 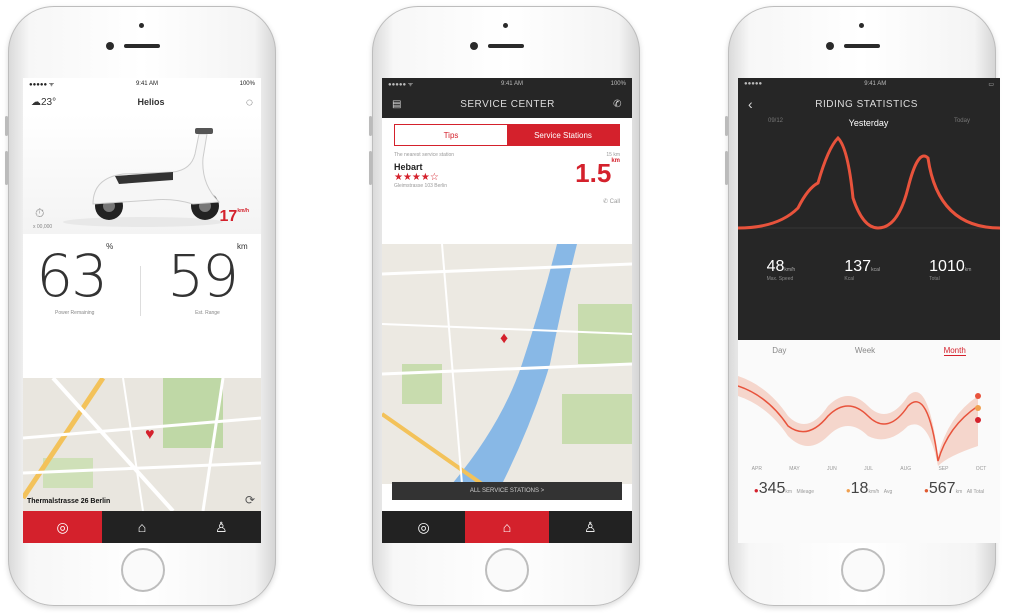 I want to click on battery-range-panel: 63% Power Remaining 59km Est. Range, so click(x=142, y=275).